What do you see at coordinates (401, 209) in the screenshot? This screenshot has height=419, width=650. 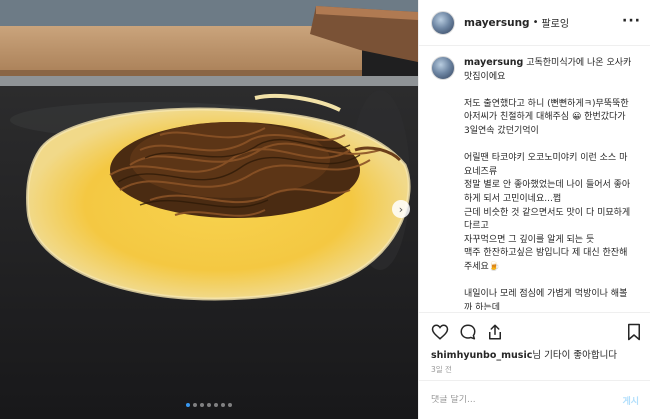 I see `carousel-next-button: ›` at bounding box center [401, 209].